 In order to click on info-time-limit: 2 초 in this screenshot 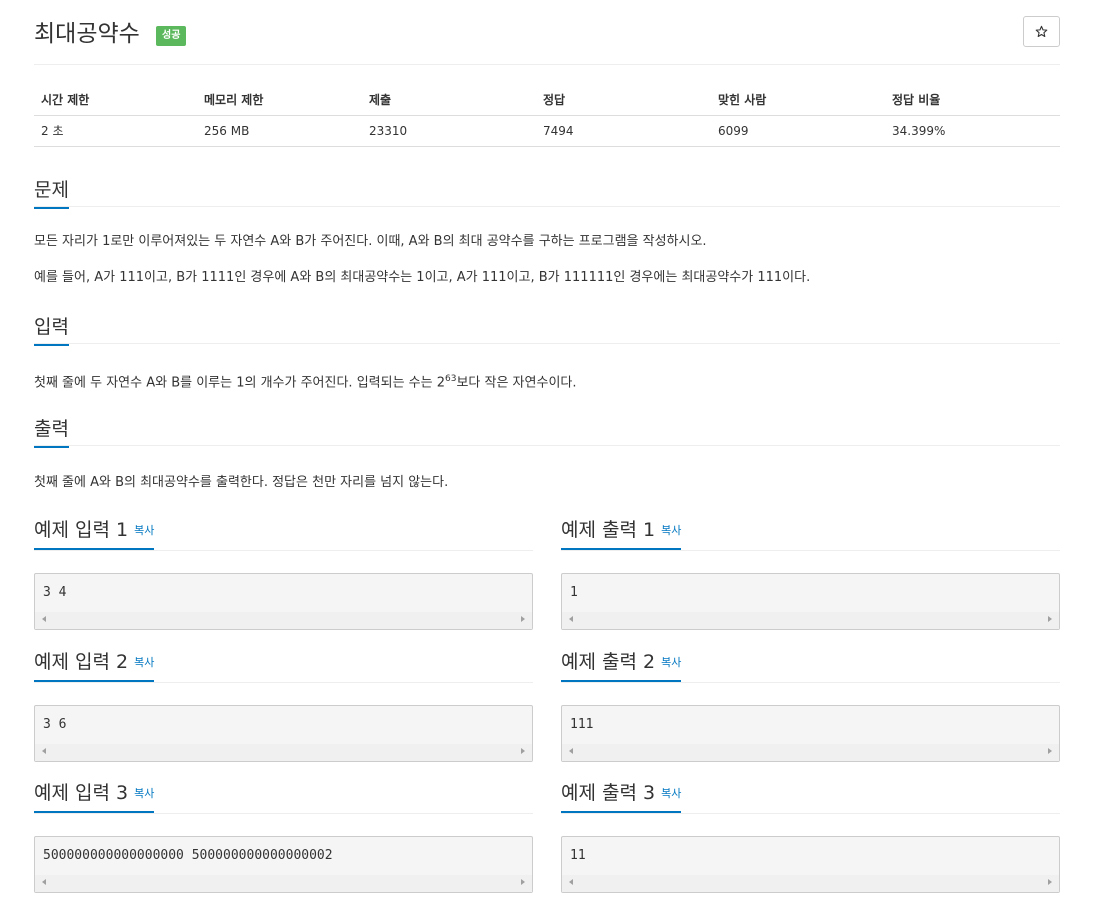, I will do `click(115, 131)`.